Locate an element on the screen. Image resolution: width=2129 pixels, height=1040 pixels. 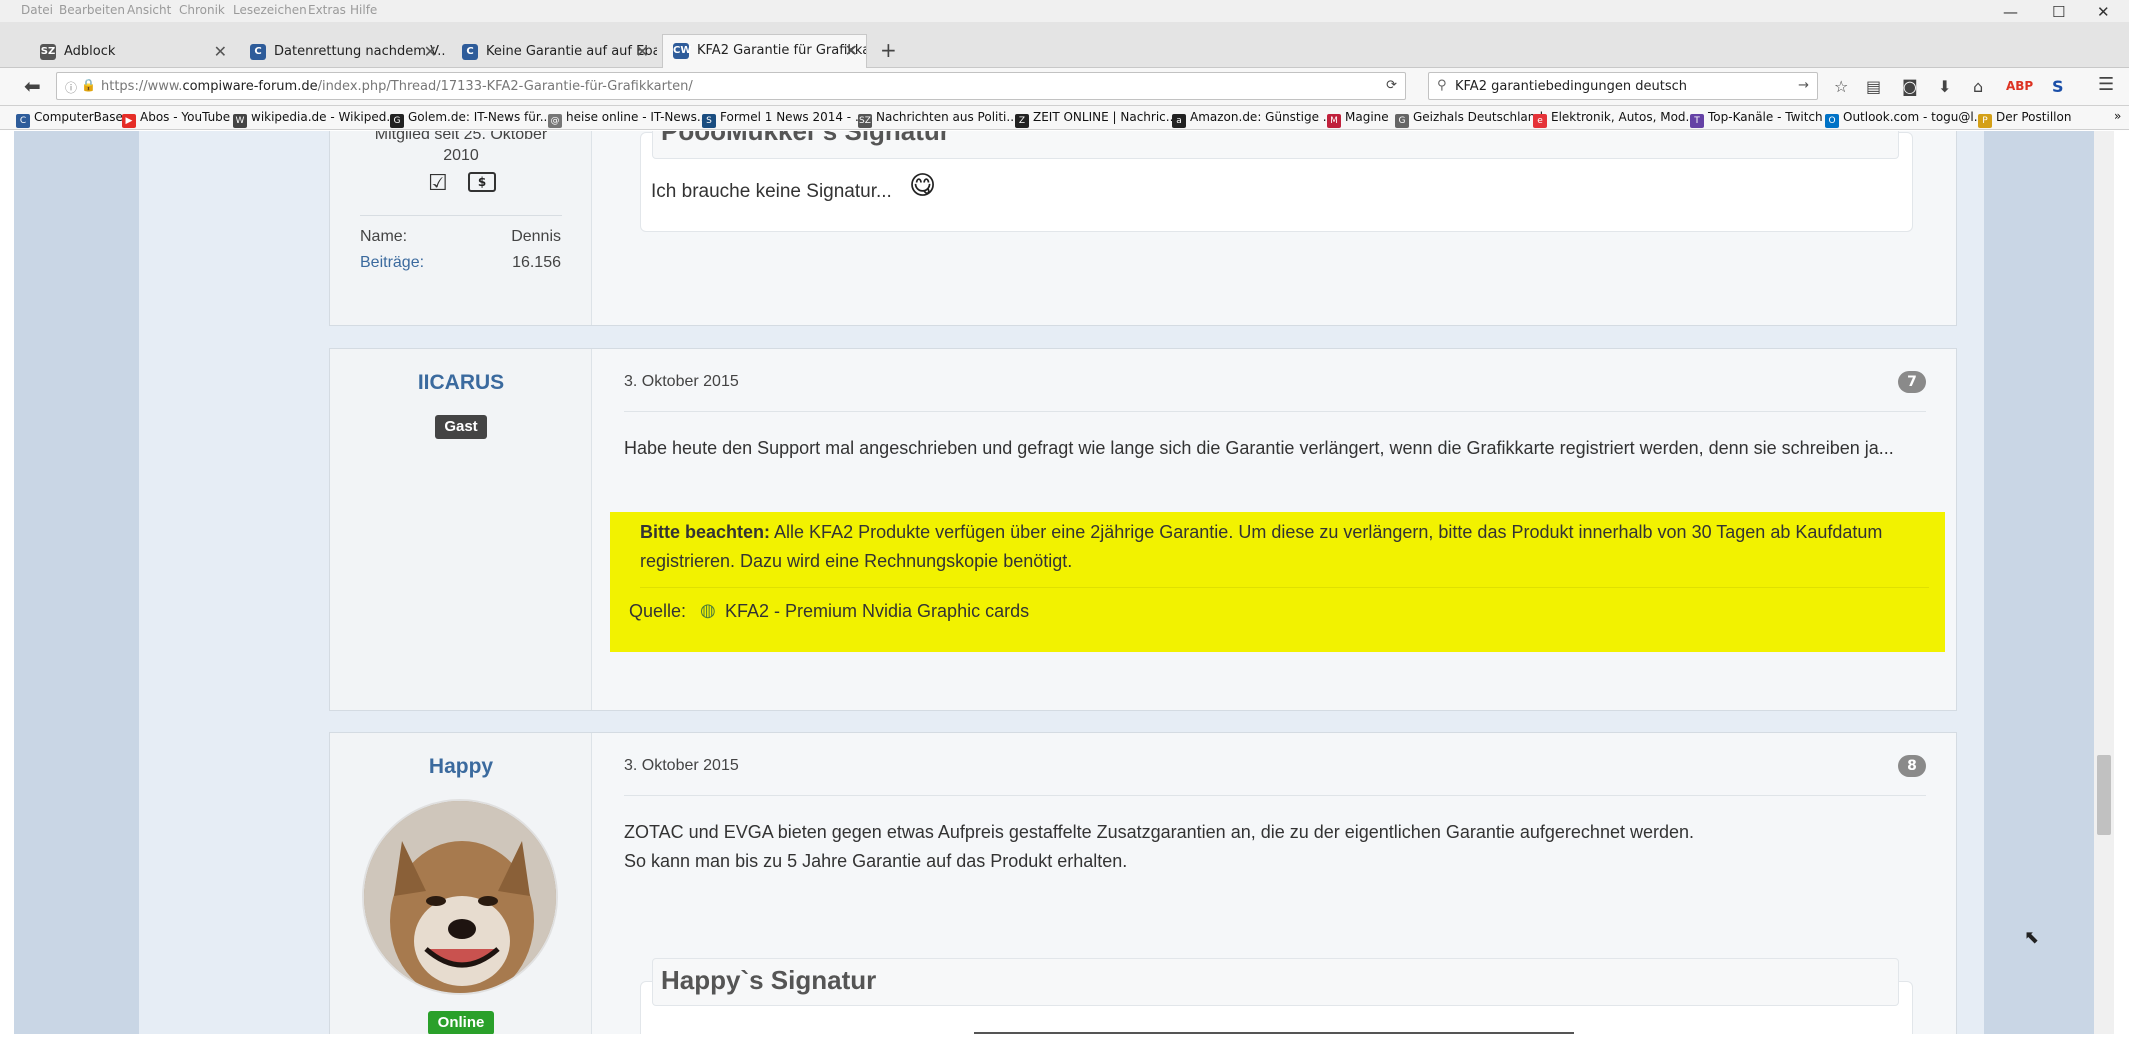
tab-keine-garantie: C Keine Garantie auf auf Eba... ✕ is located at coordinates (554, 52).